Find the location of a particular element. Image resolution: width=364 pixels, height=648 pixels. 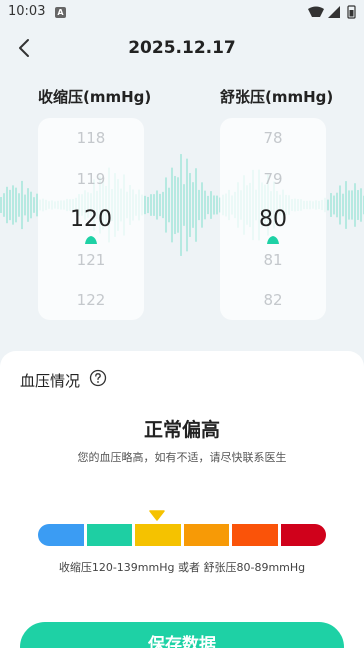

page-title: 2025.12.17 is located at coordinates (182, 48).